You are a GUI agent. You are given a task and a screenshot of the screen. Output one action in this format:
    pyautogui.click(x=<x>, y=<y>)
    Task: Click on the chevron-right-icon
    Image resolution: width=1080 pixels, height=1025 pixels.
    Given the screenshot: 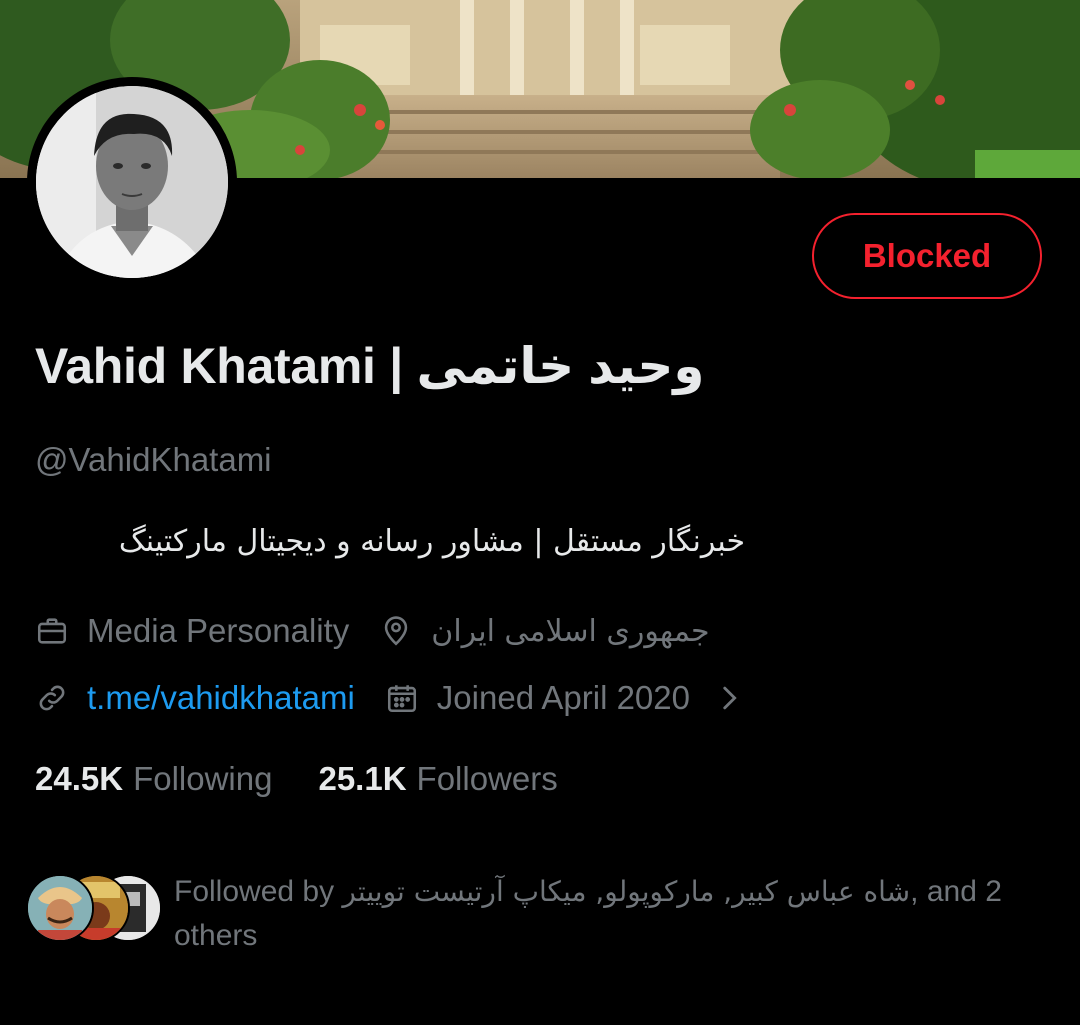 What is the action you would take?
    pyautogui.click(x=729, y=698)
    